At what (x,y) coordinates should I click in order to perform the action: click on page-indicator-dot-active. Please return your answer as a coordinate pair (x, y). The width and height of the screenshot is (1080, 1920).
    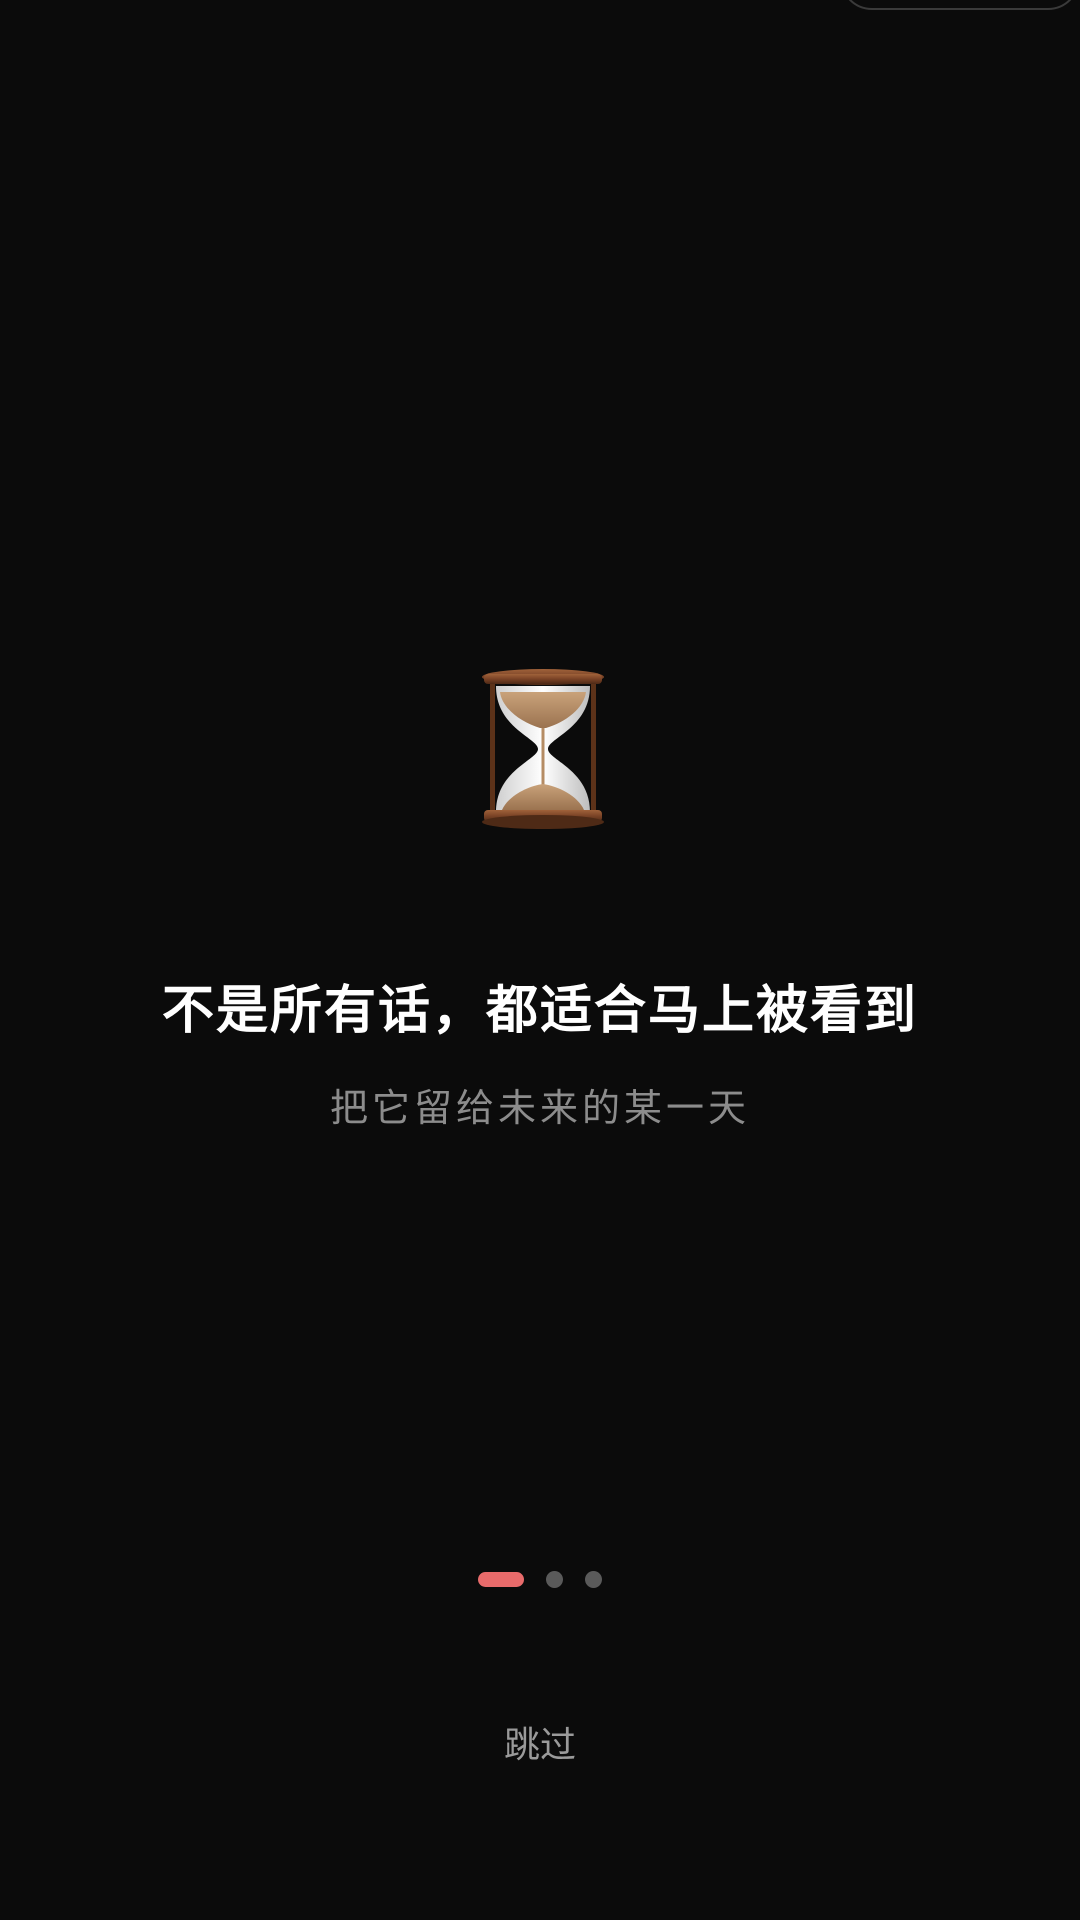
    Looking at the image, I should click on (501, 1579).